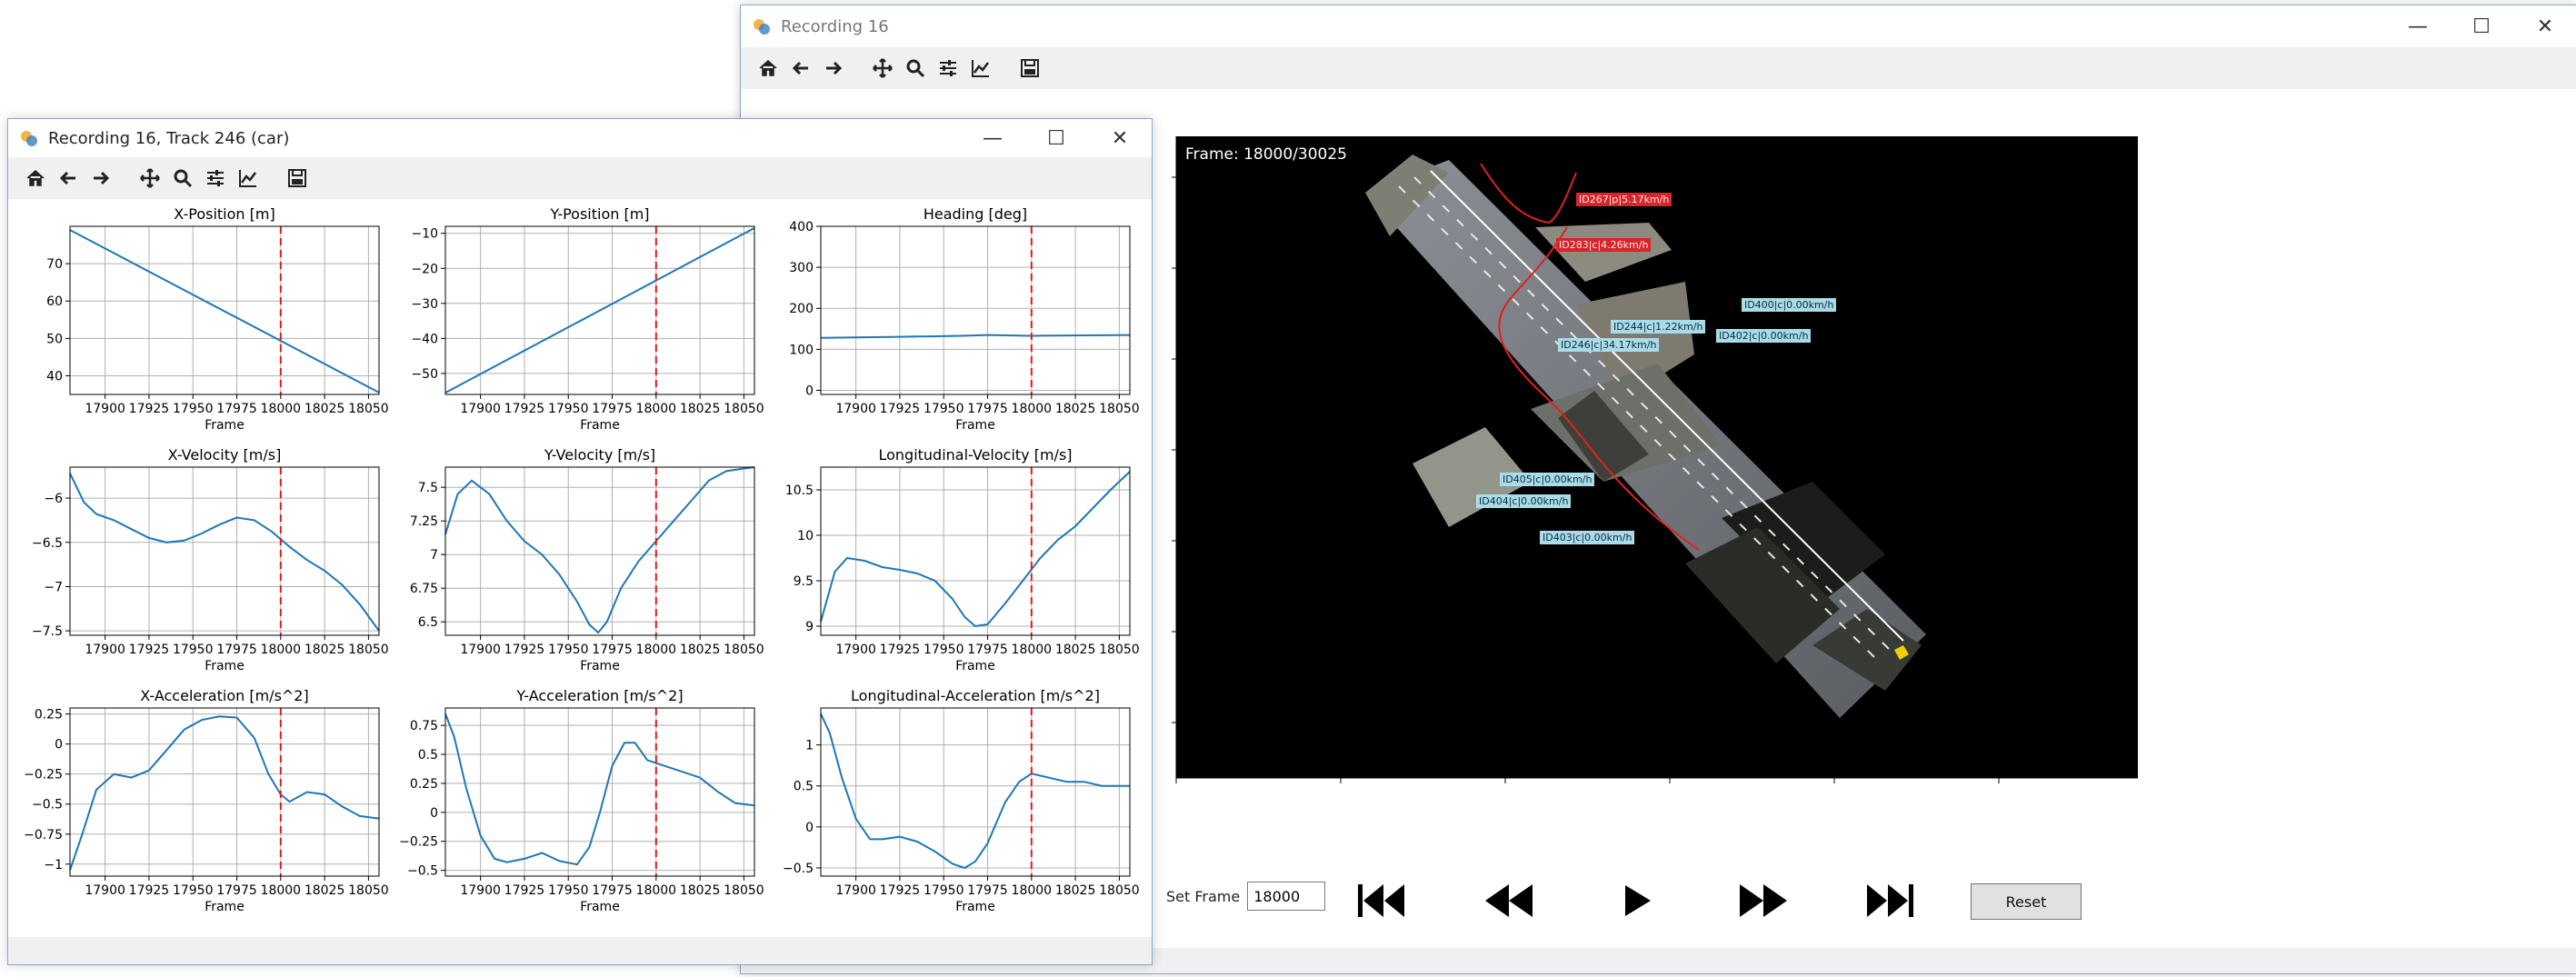 The width and height of the screenshot is (2576, 977). I want to click on main-titlebar: Recording 16 — ☐ ✕, so click(1658, 26).